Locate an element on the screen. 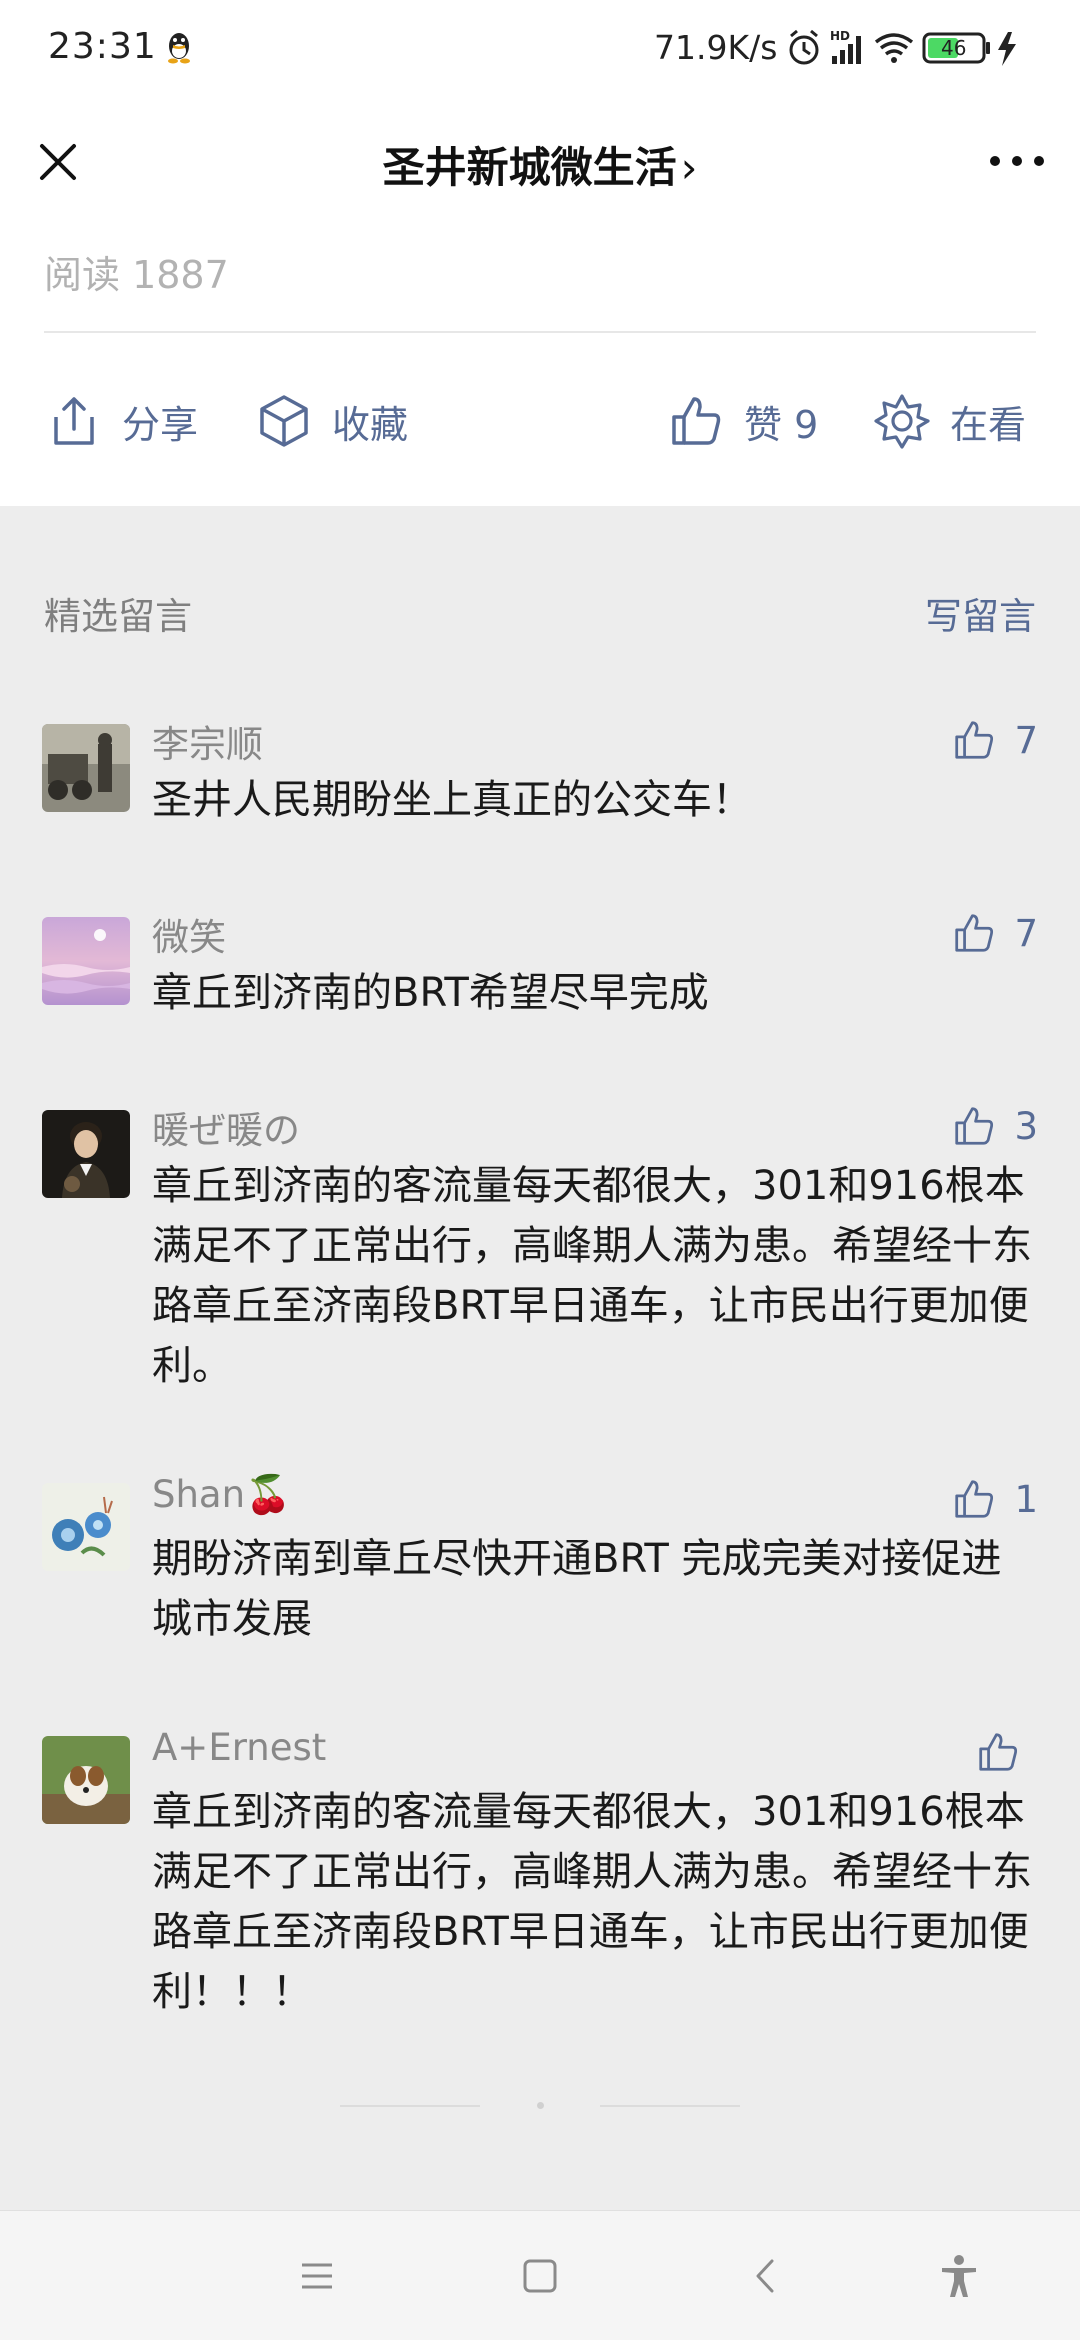 This screenshot has height=2340, width=1080. account-title: 圣井新城微生活› is located at coordinates (540, 164).